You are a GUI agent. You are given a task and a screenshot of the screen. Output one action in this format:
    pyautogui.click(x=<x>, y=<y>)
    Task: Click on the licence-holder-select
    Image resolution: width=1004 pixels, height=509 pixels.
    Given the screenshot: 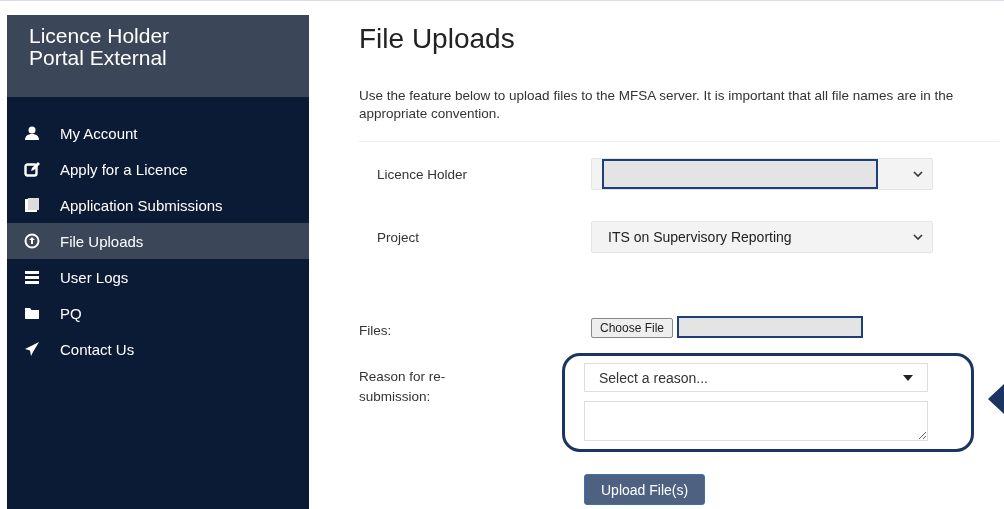 What is the action you would take?
    pyautogui.click(x=762, y=174)
    